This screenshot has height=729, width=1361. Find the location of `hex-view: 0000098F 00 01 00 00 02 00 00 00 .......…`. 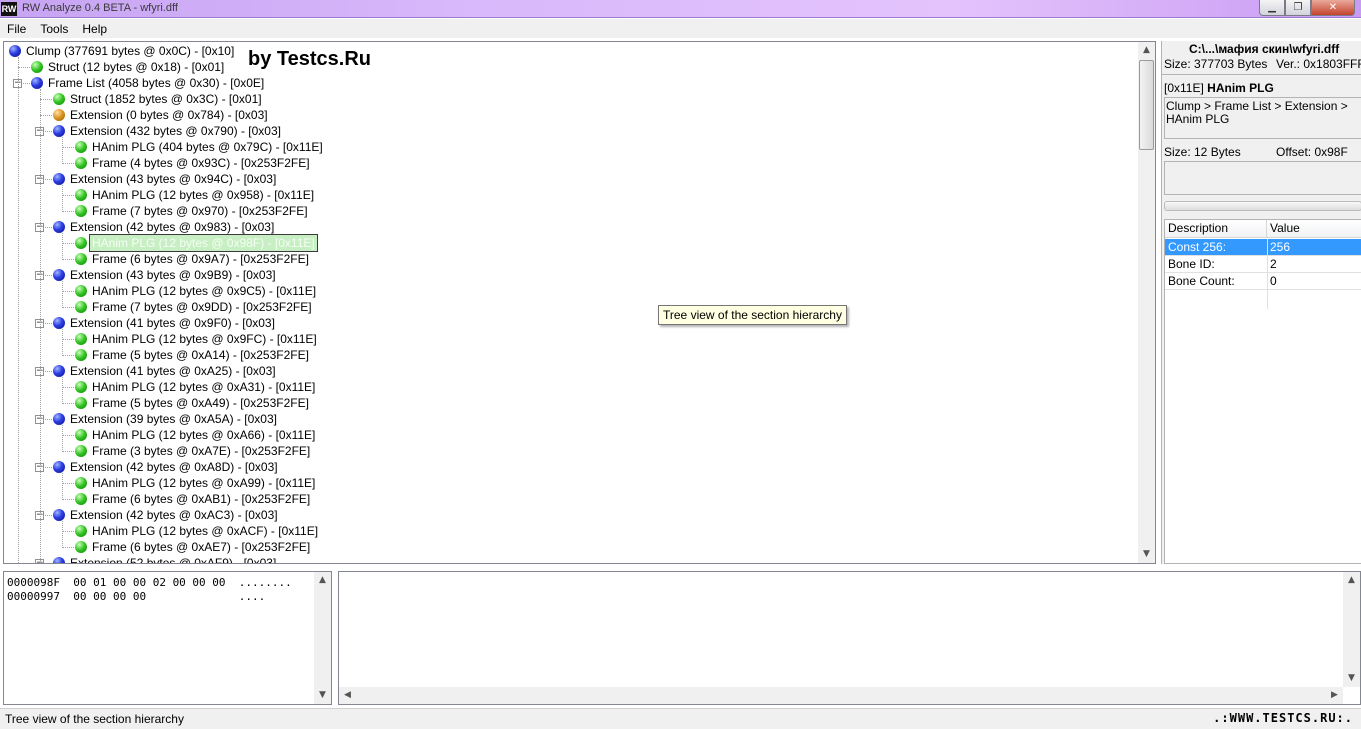

hex-view: 0000098F 00 01 00 00 02 00 00 00 .......… is located at coordinates (167, 638).